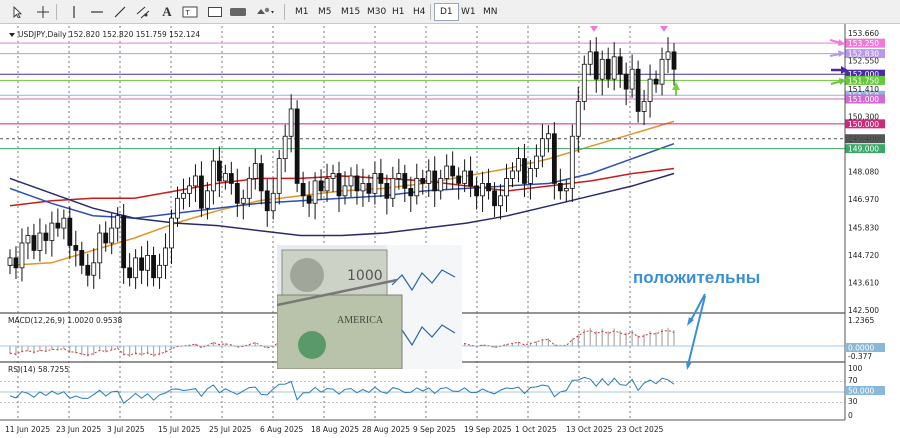 The height and width of the screenshot is (438, 900). What do you see at coordinates (855, 368) in the screenshot?
I see `rsi-tick-100: 100` at bounding box center [855, 368].